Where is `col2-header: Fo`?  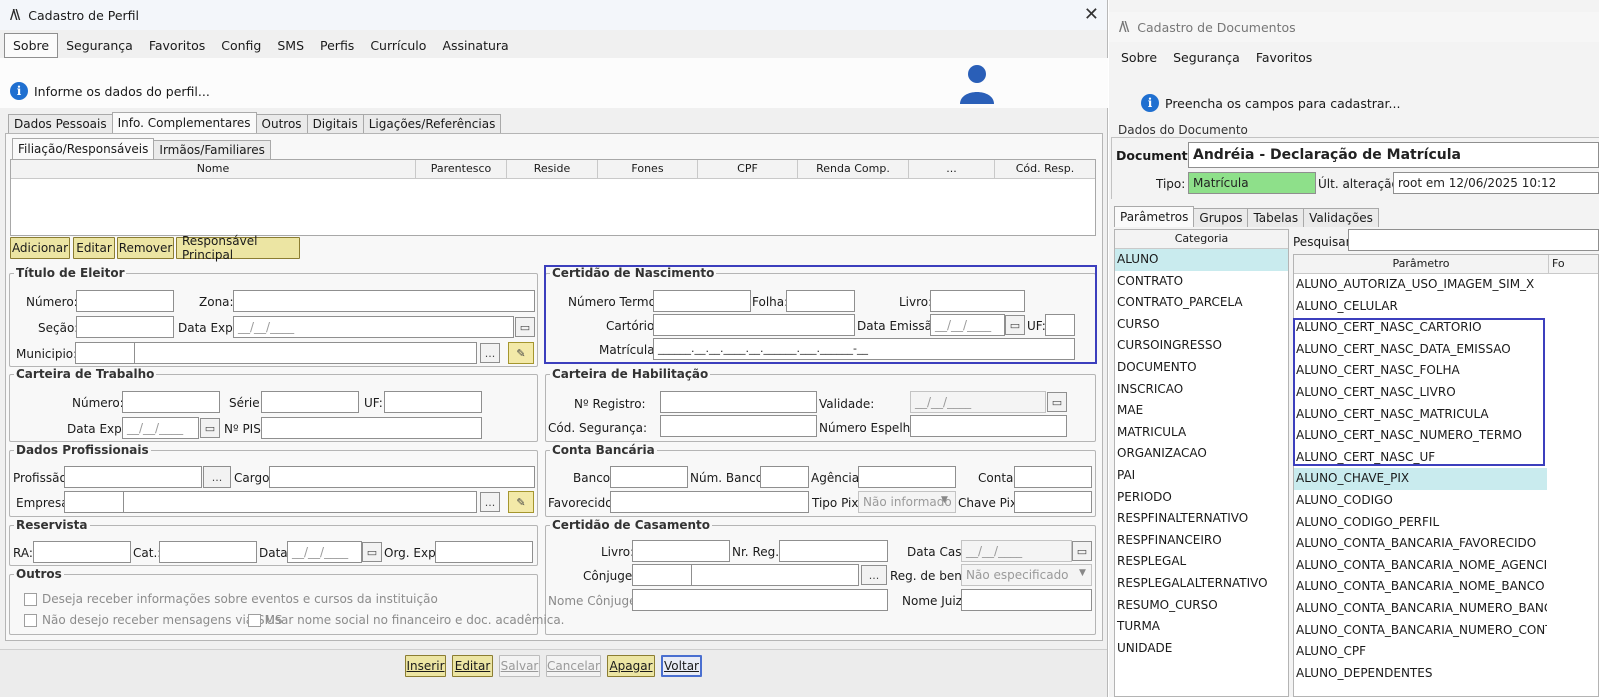
col2-header: Fo is located at coordinates (1573, 264).